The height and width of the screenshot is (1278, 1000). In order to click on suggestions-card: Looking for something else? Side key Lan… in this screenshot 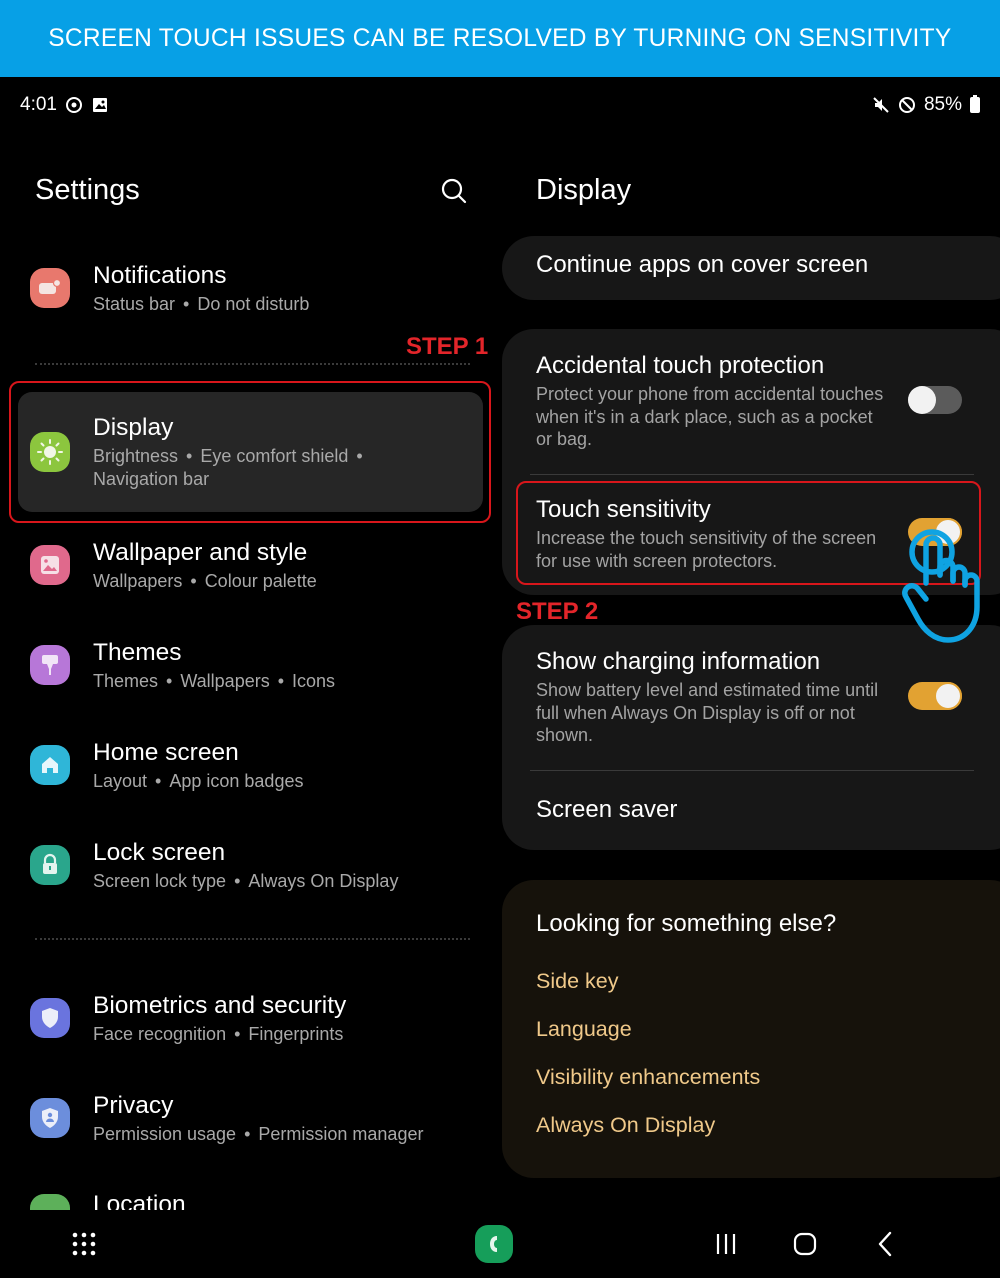, I will do `click(751, 1029)`.